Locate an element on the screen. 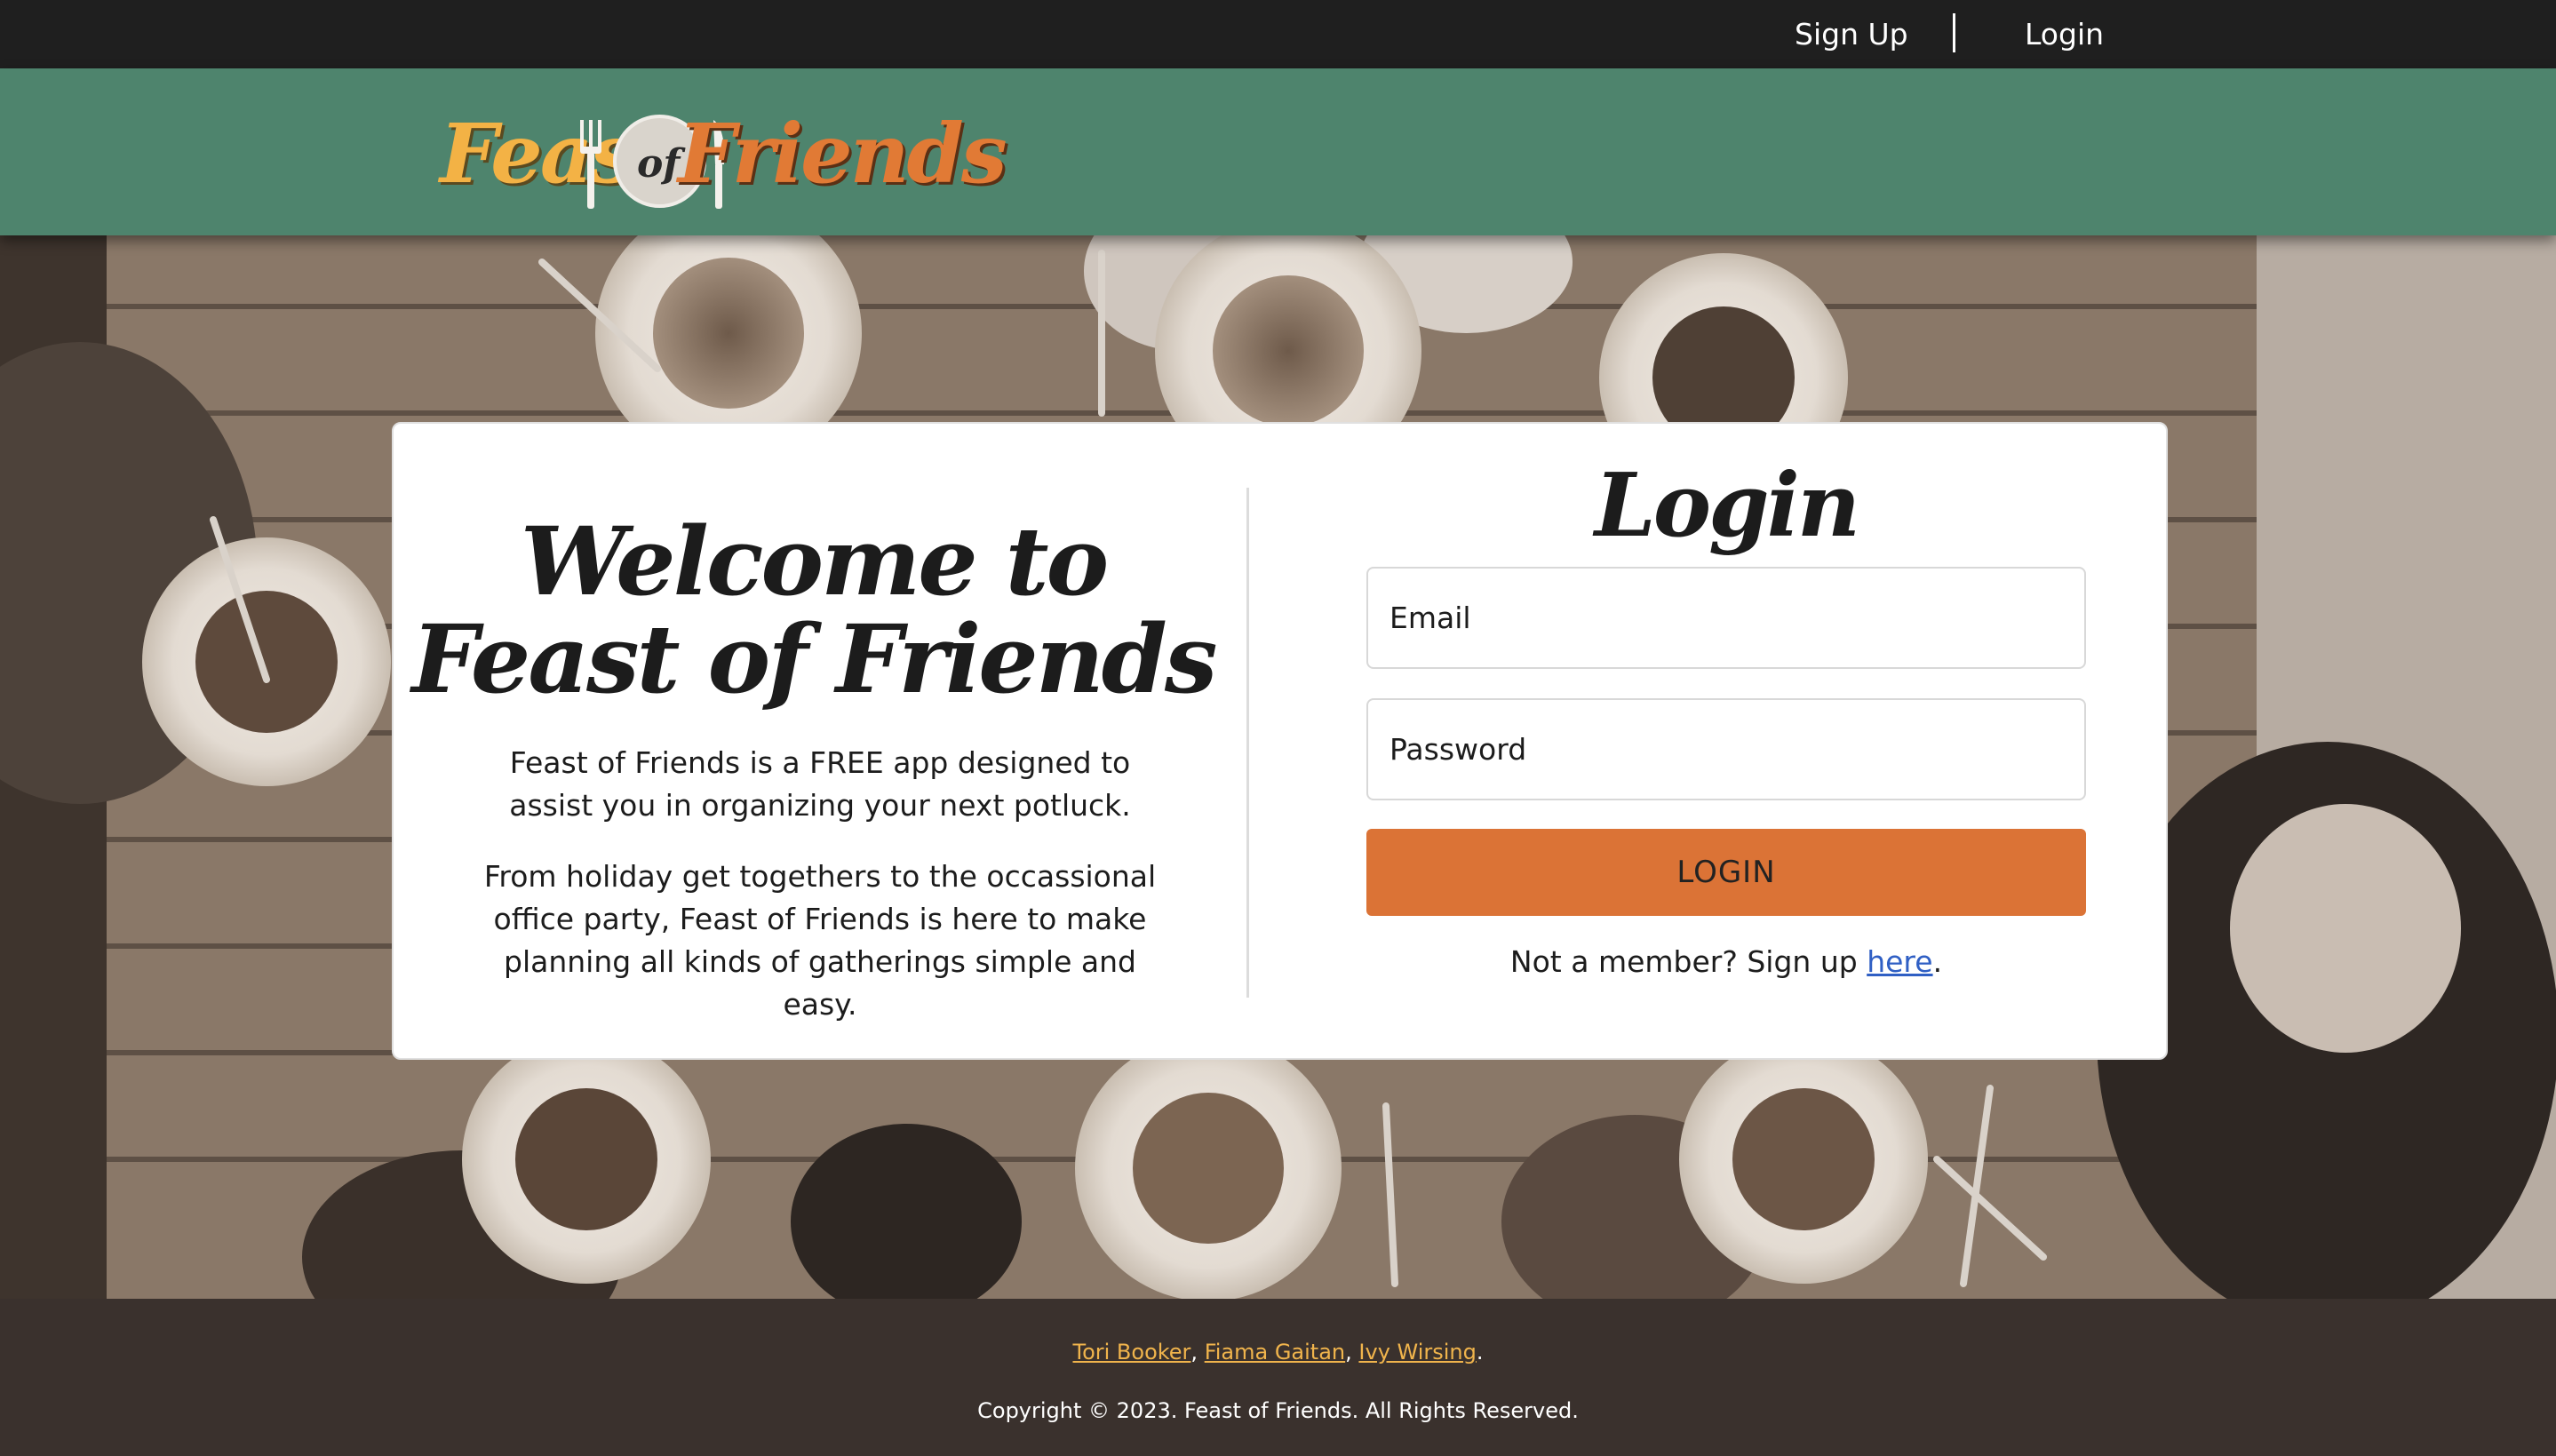 The height and width of the screenshot is (1456, 2556). signup-prompt: Not a member? Sign up here. is located at coordinates (1726, 961).